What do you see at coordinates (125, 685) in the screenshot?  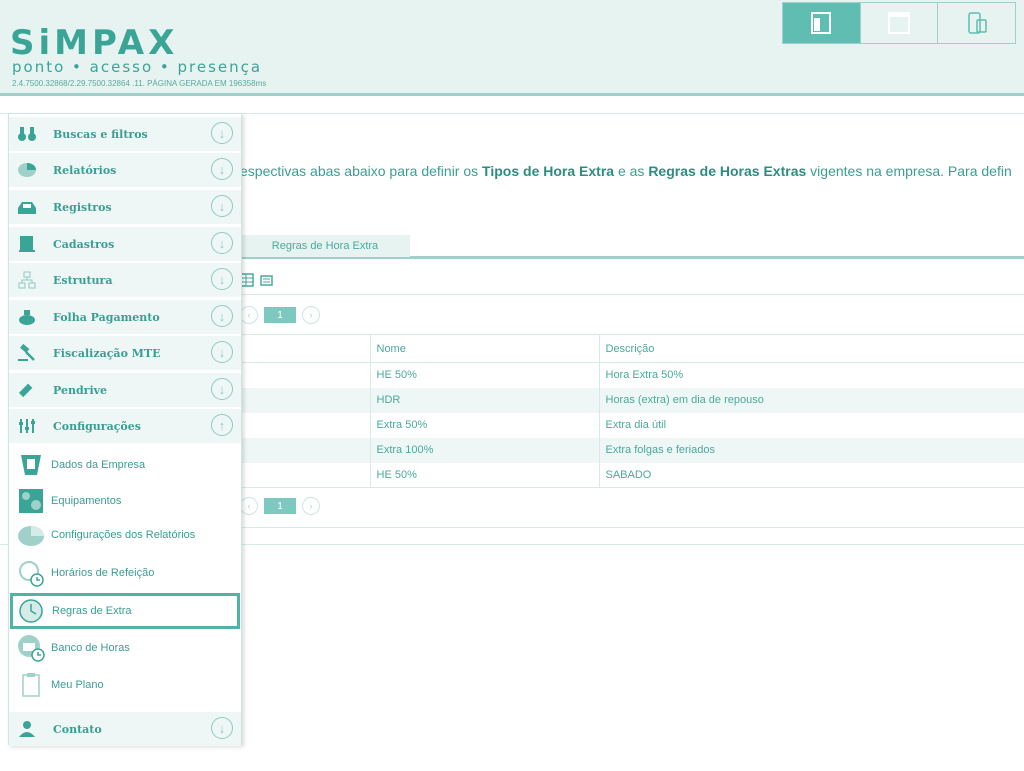 I see `submenu-item-meu-plano: Meu Plano` at bounding box center [125, 685].